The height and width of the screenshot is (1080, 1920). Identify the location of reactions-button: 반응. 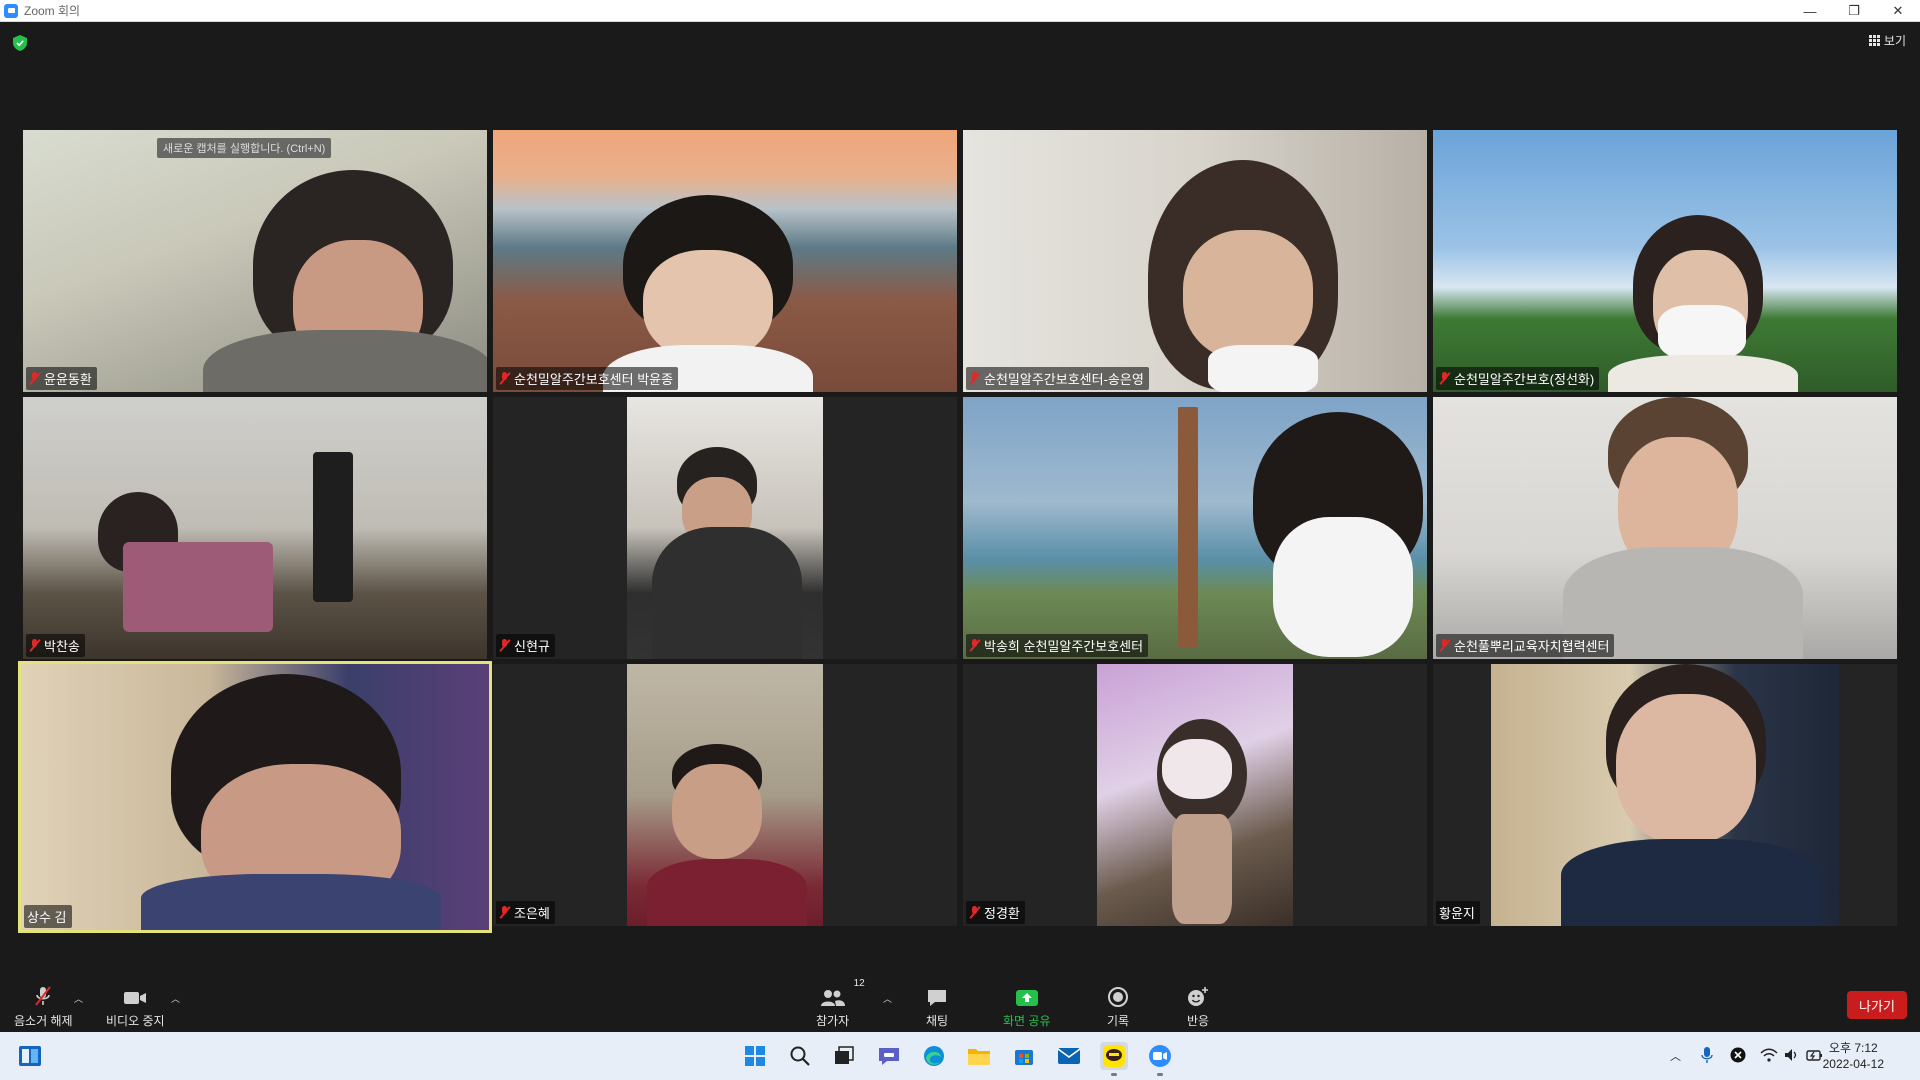
(1198, 1006).